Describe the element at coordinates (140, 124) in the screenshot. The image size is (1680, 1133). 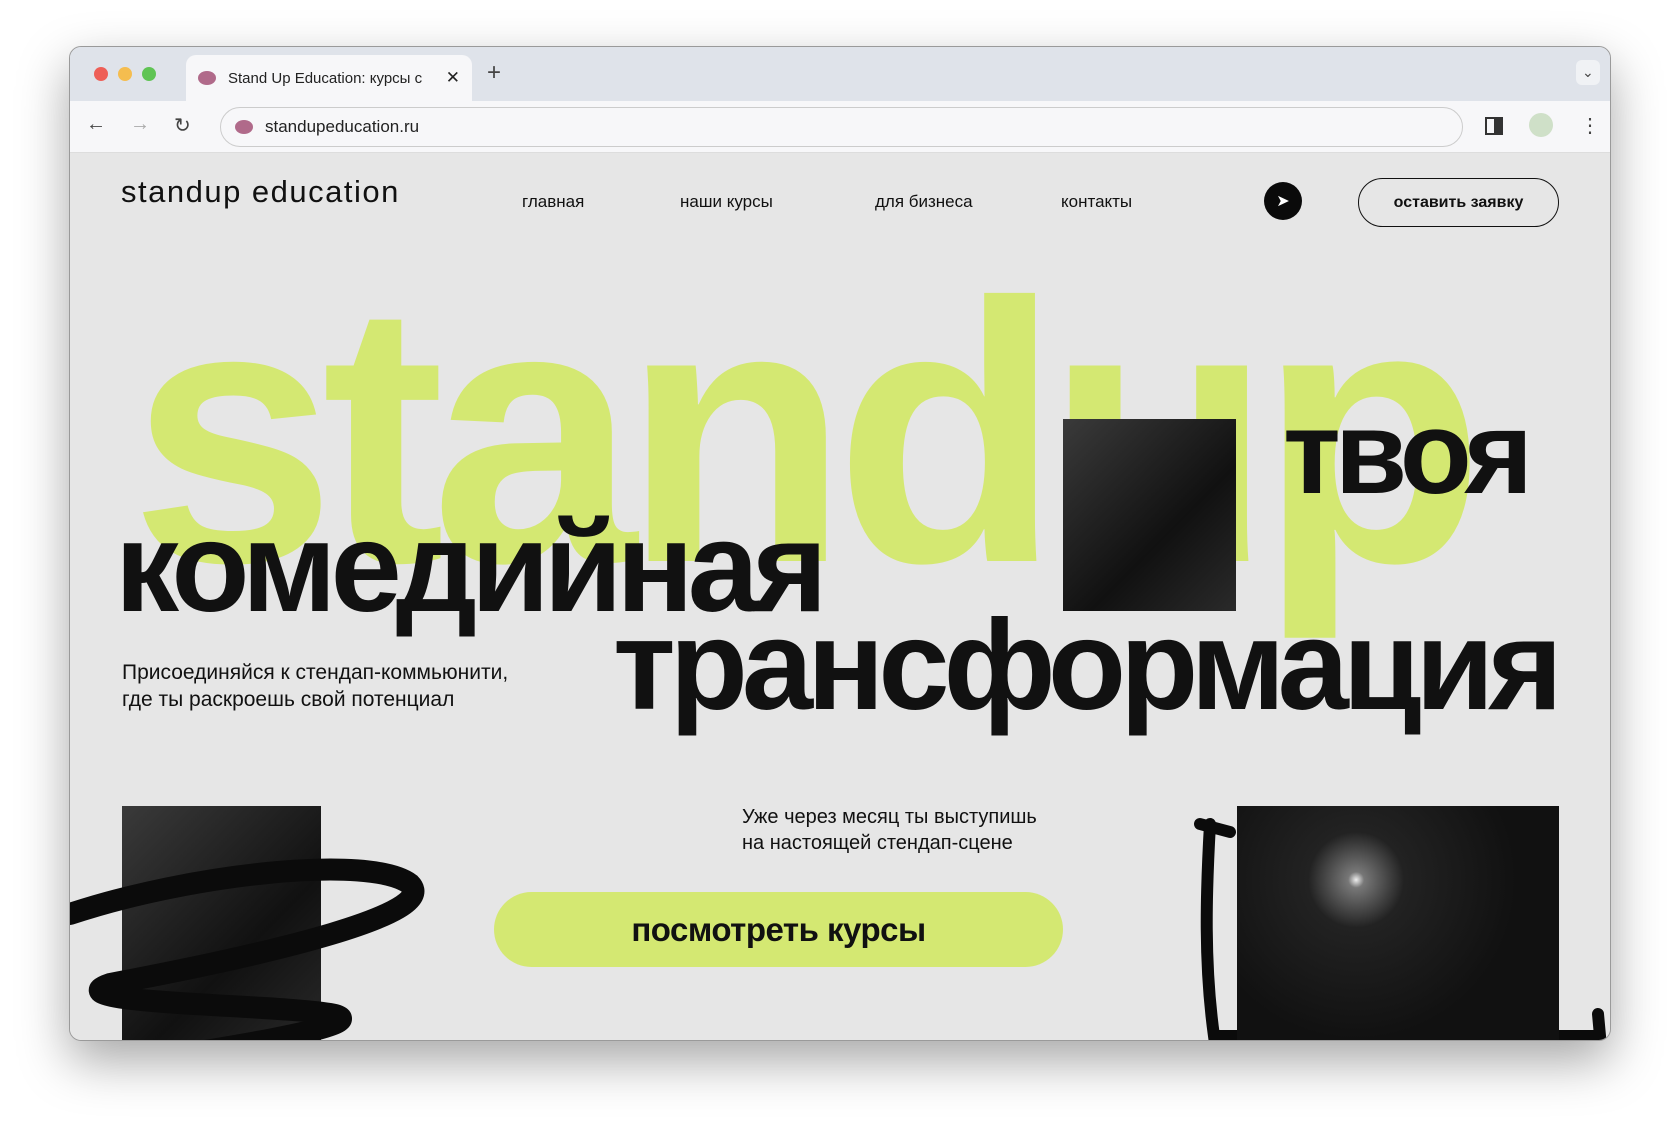
I see `forward-icon: →` at that location.